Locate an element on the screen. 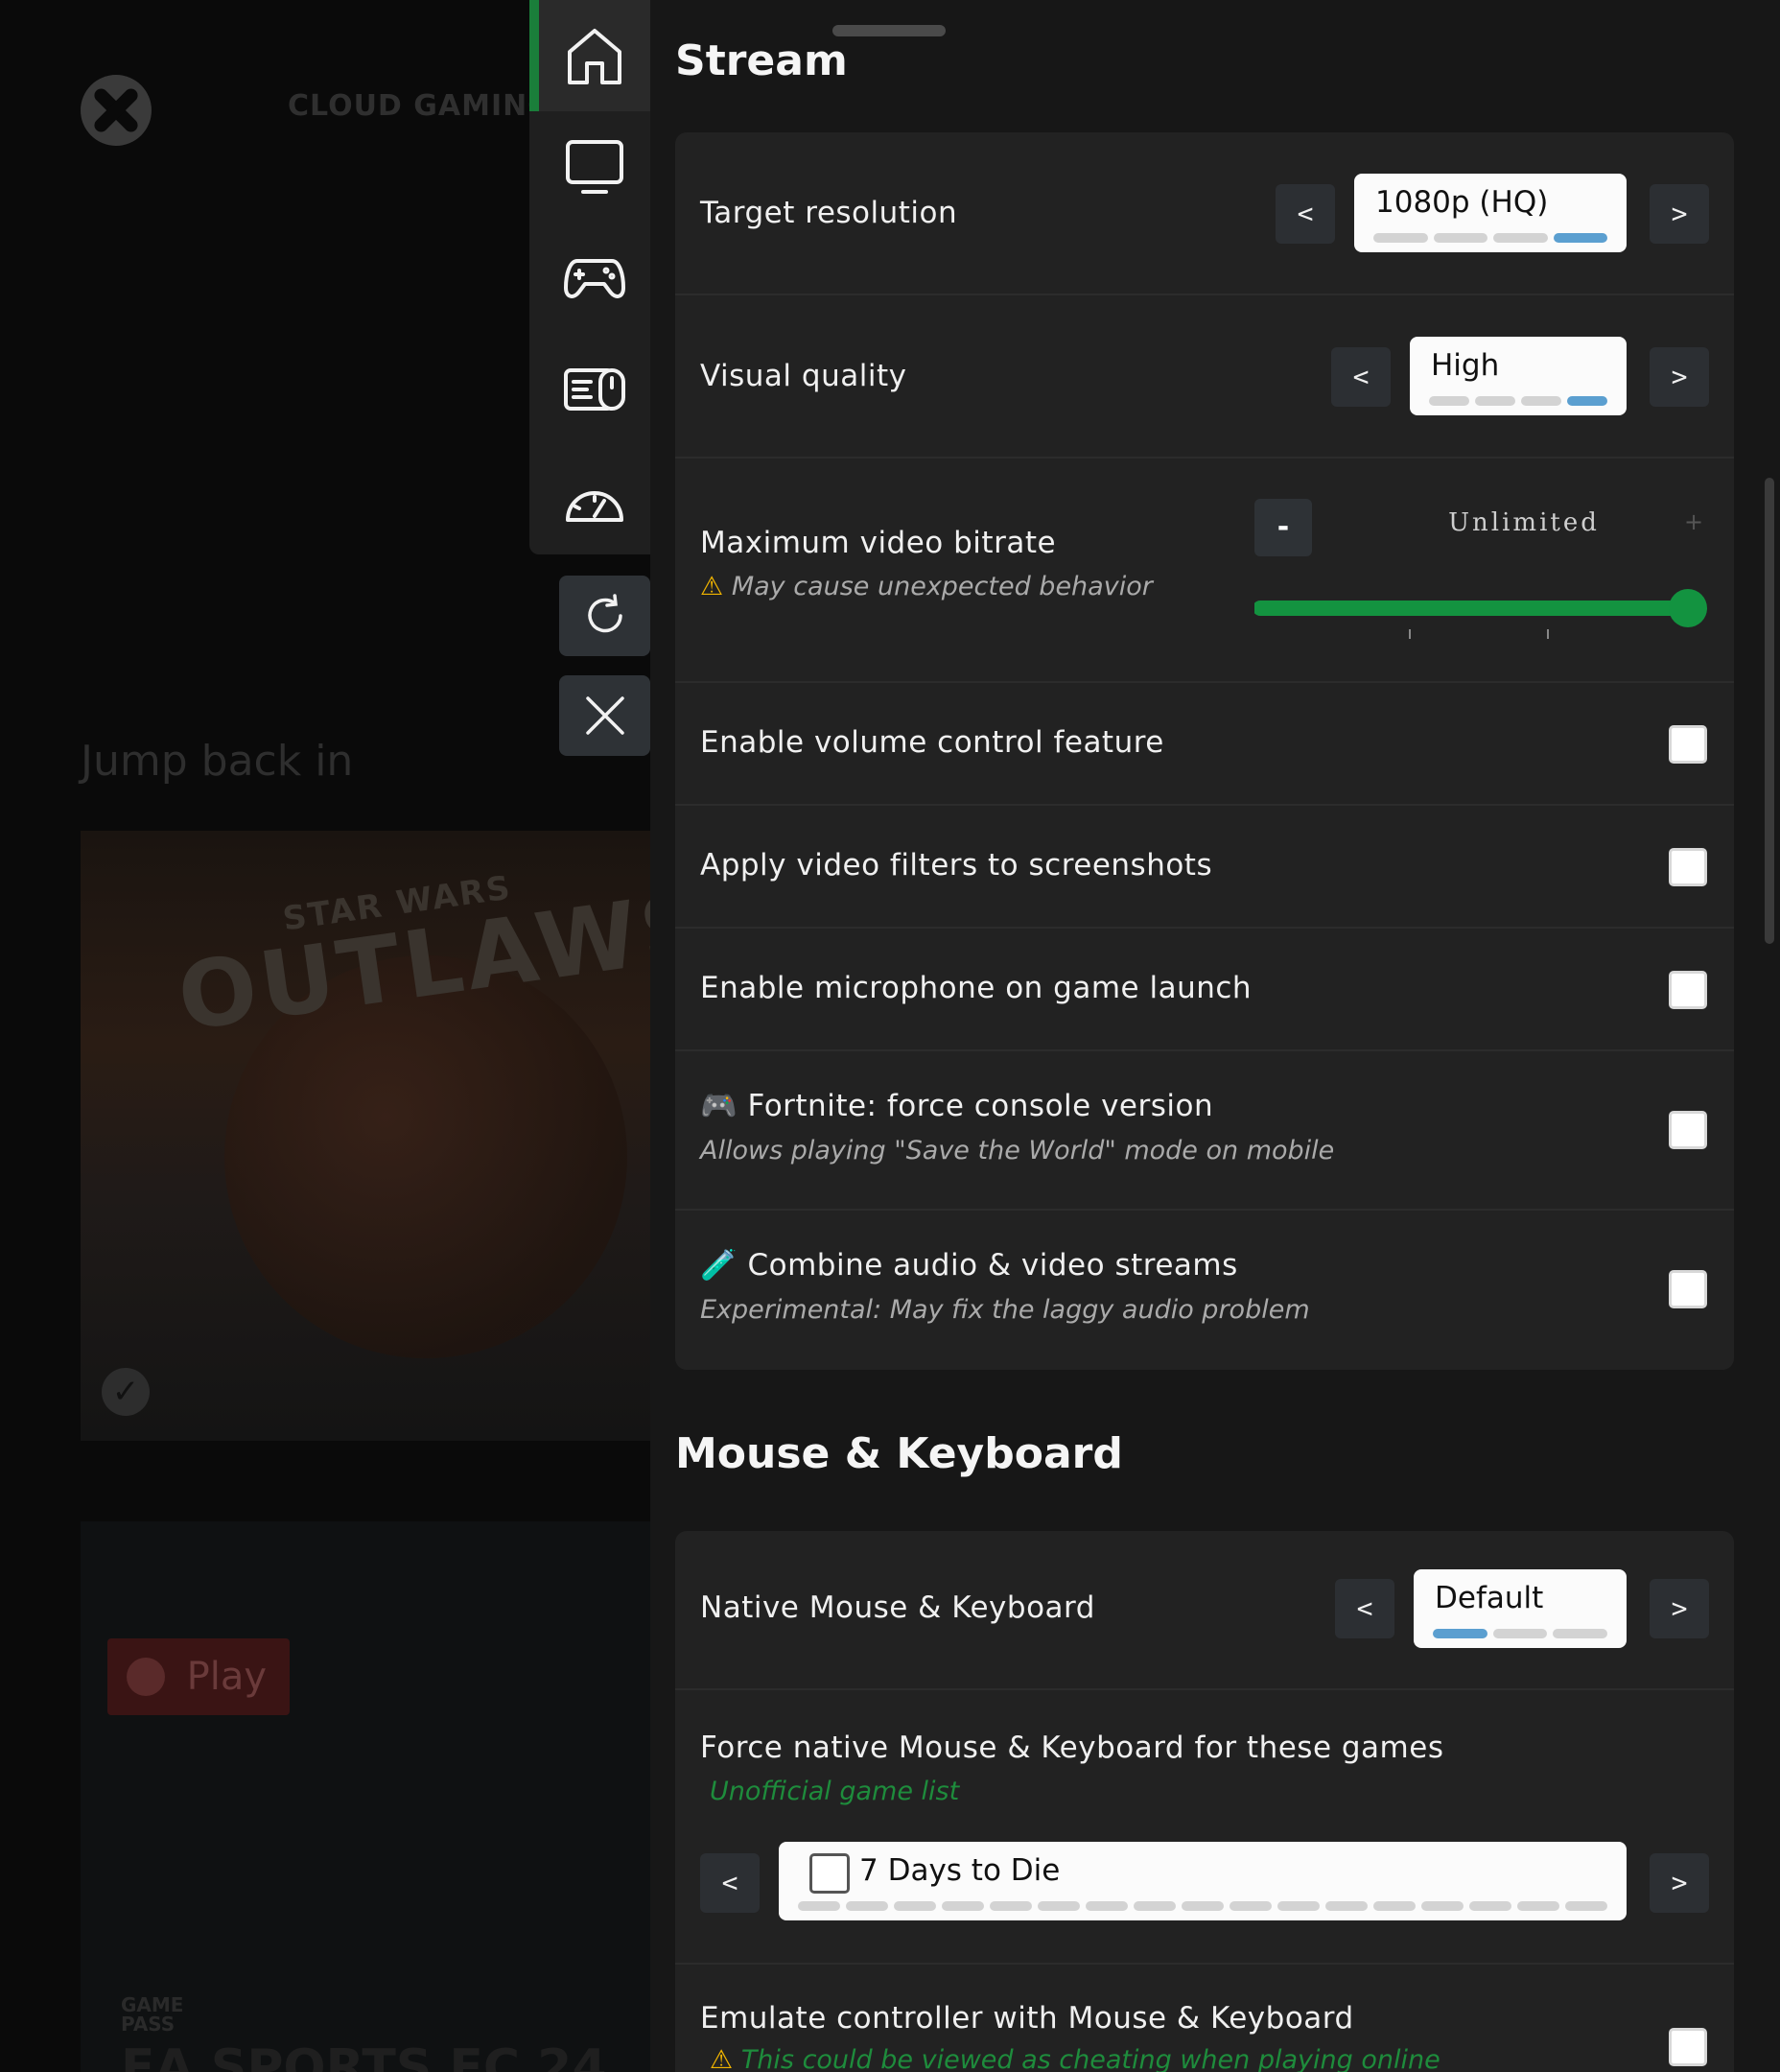 This screenshot has height=2072, width=1780. setting-video-filters: Apply video filters to screenshots is located at coordinates (1204, 867).